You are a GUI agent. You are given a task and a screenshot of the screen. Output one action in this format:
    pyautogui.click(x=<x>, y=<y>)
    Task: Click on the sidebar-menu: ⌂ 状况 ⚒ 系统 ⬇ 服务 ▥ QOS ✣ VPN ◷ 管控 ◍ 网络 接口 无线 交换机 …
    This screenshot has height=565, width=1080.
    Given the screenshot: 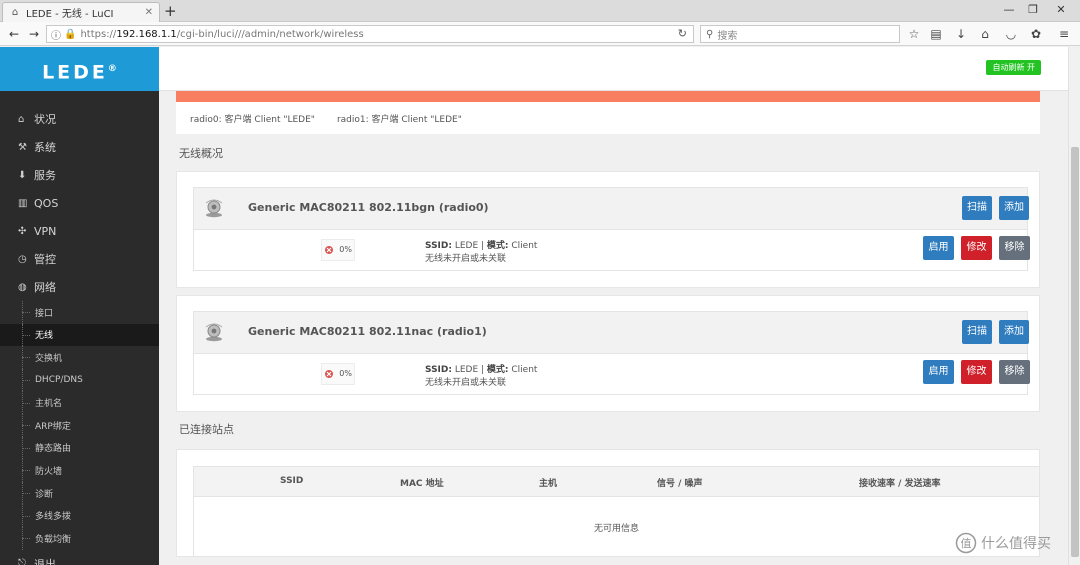 What is the action you would take?
    pyautogui.click(x=79, y=328)
    